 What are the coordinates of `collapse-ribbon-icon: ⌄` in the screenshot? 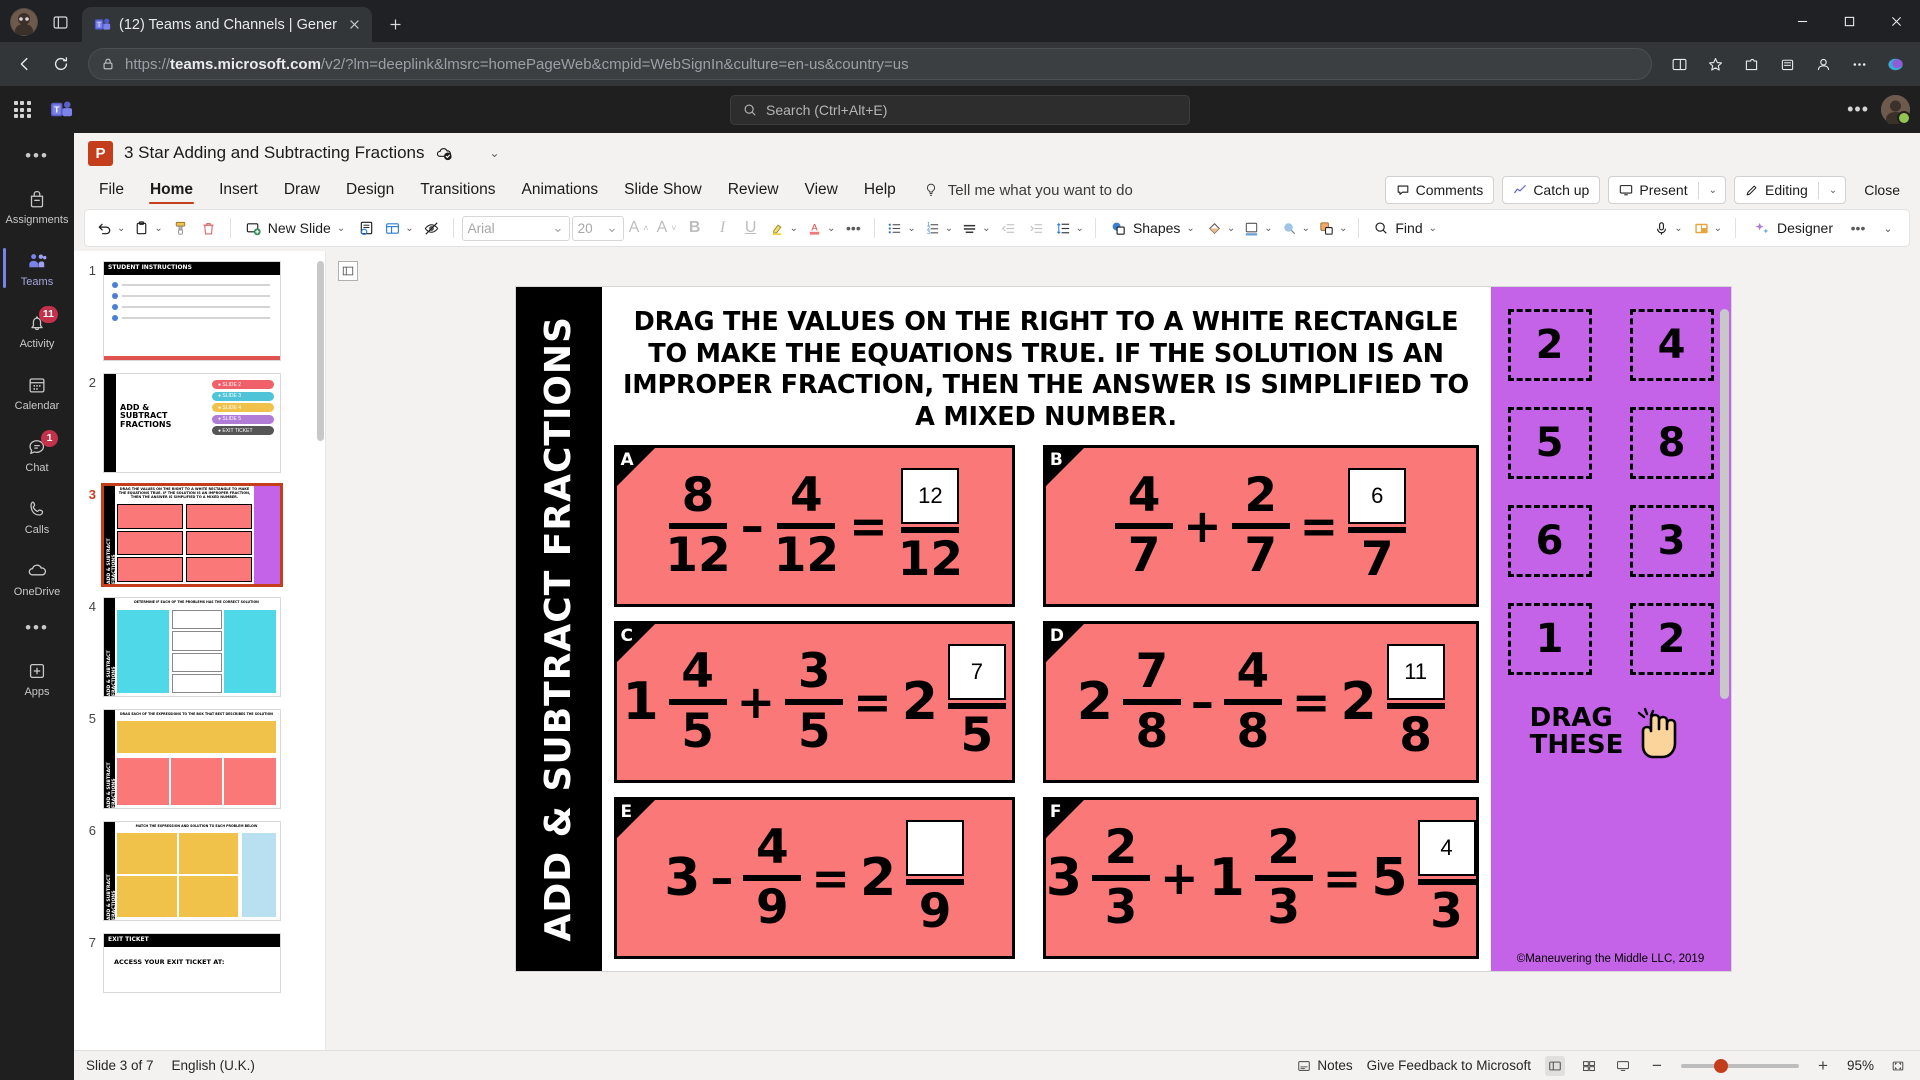 It's located at (1888, 228).